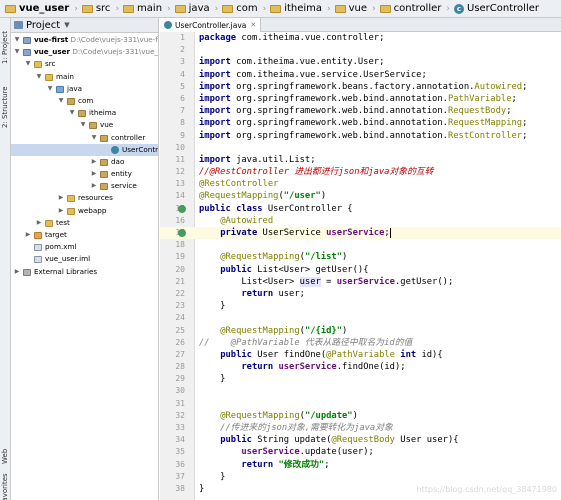  I want to click on code-line: 1 package com.itheima.vue.controller;, so click(360, 38).